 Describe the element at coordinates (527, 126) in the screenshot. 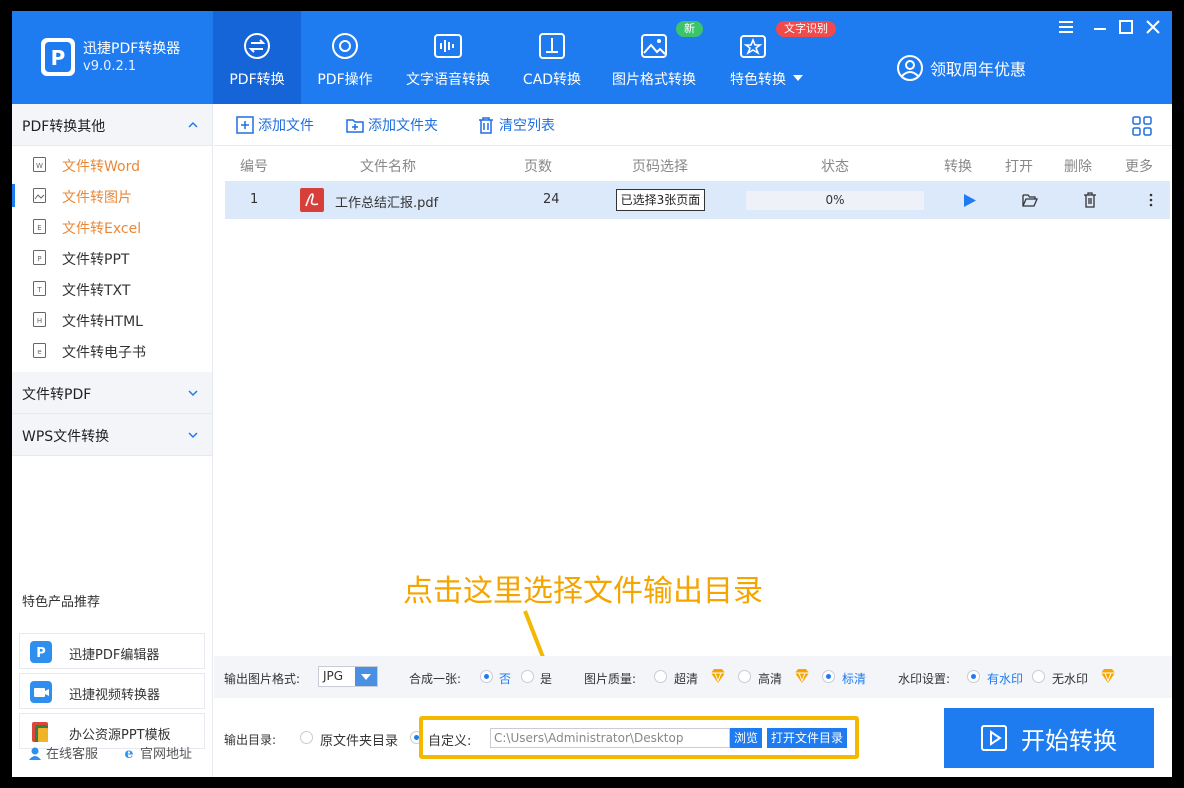

I see `clear-list-label: 清空列表` at that location.